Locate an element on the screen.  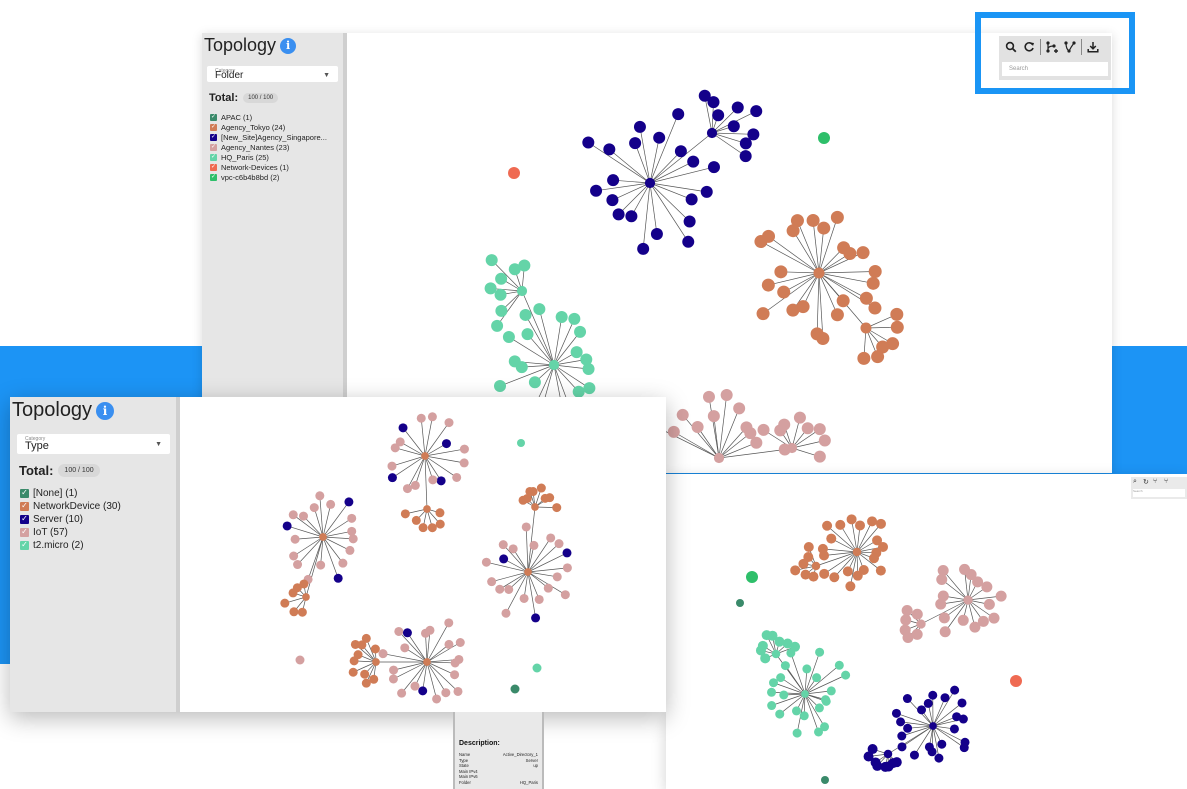
edge-icon: ⑂ is located at coordinates (1166, 481).